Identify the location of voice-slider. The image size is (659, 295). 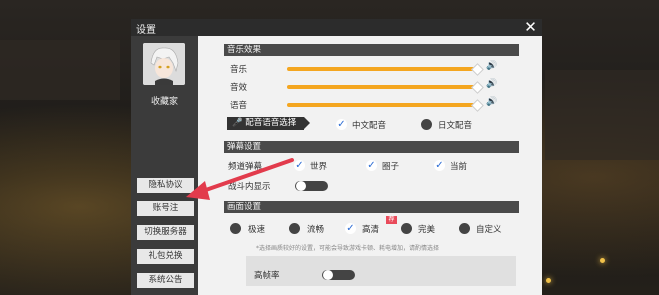
(385, 105).